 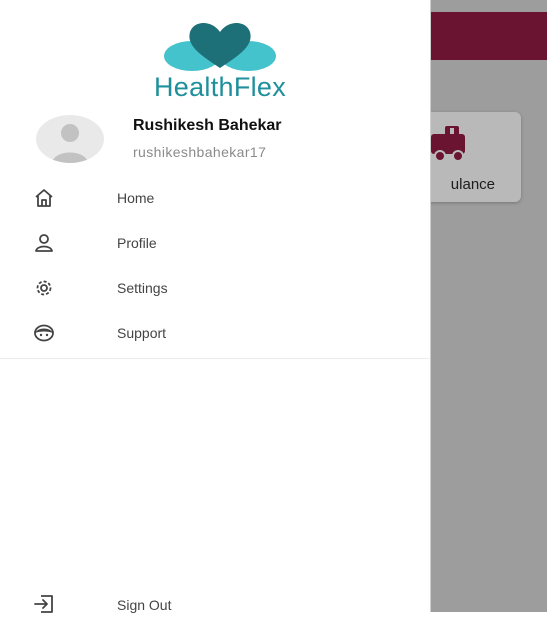 What do you see at coordinates (142, 288) in the screenshot?
I see `menu-item-label: Settings` at bounding box center [142, 288].